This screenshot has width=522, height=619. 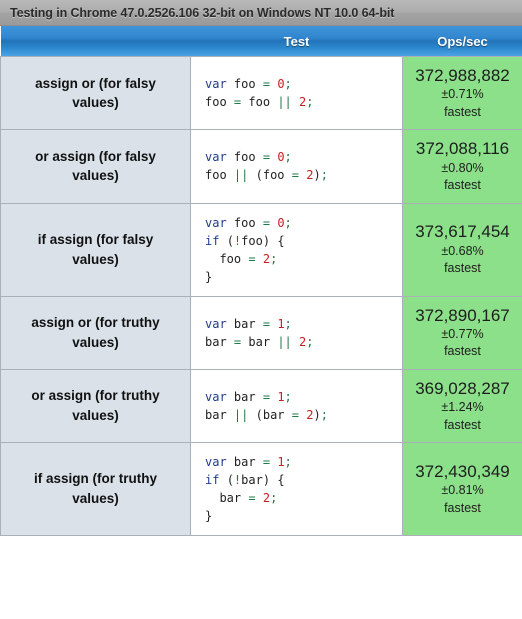 I want to click on test-name-cell: assign or (for truthy values), so click(x=95, y=332).